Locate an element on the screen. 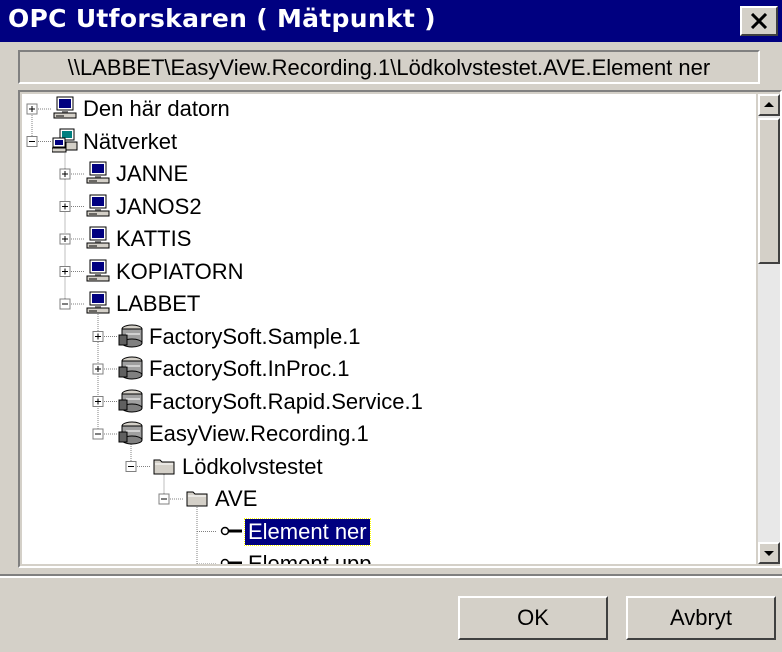  scroll-down-button is located at coordinates (769, 553).